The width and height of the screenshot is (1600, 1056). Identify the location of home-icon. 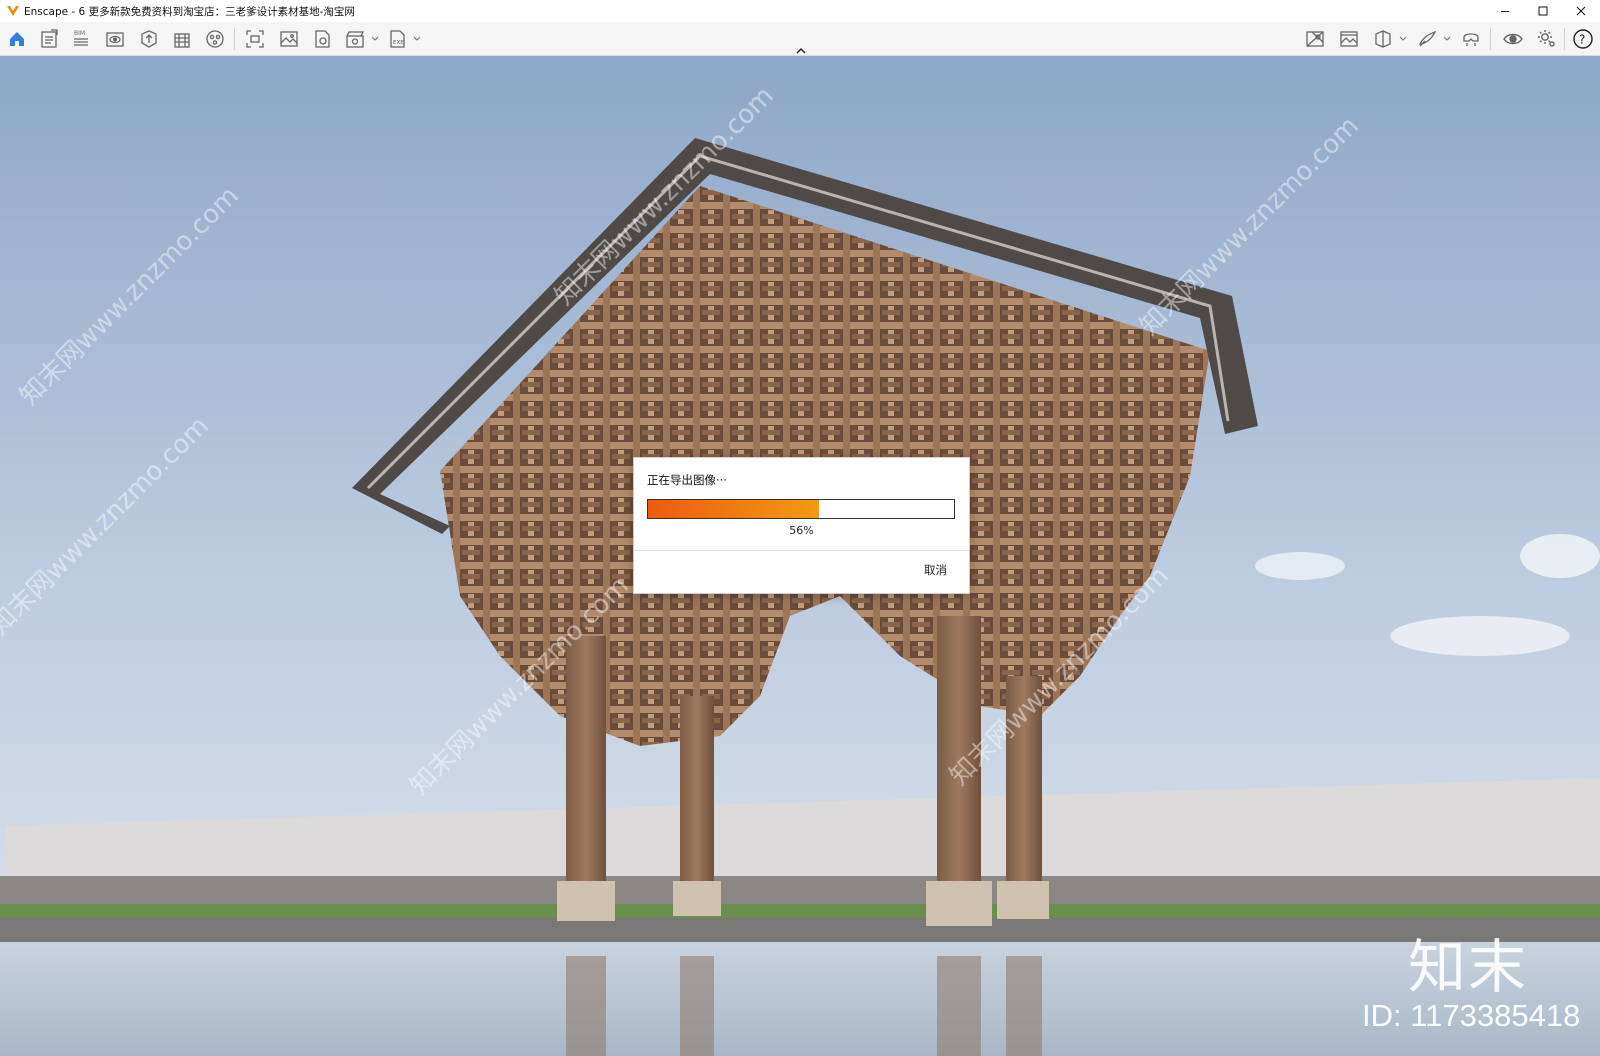
(17, 39).